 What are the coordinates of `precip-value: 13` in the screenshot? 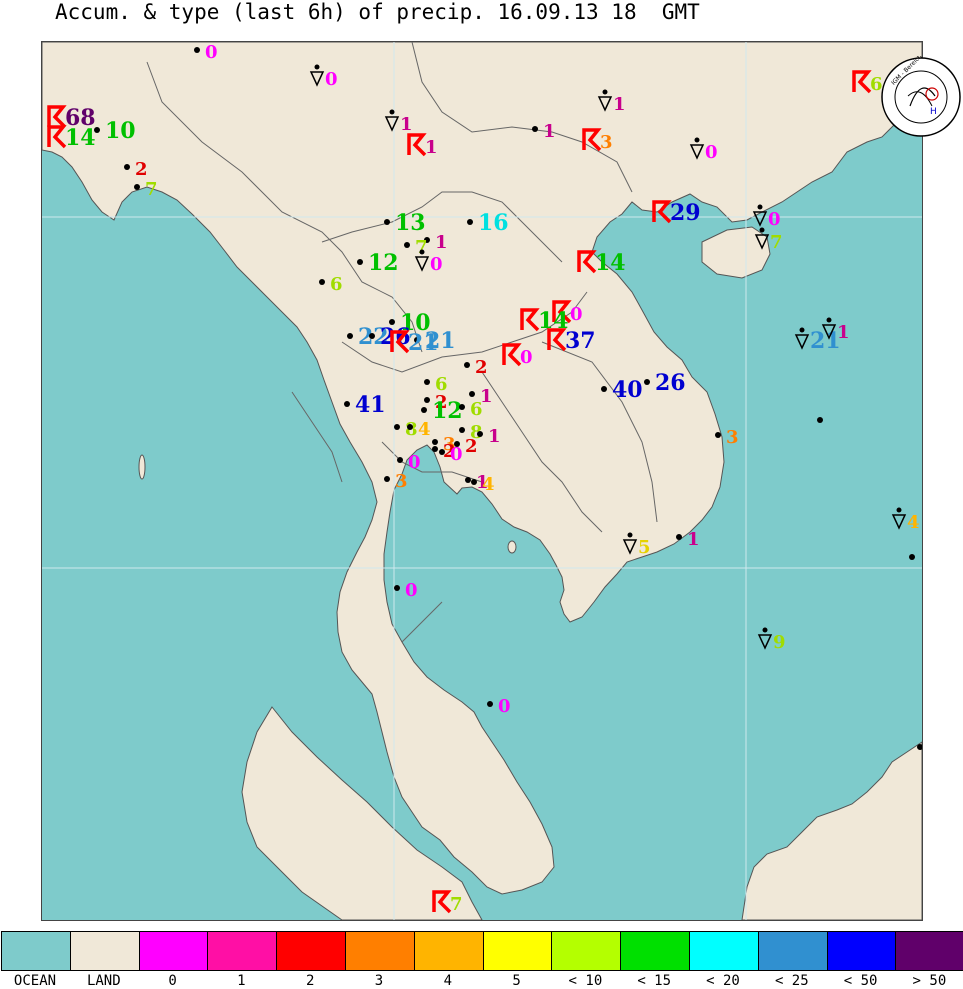 It's located at (410, 223).